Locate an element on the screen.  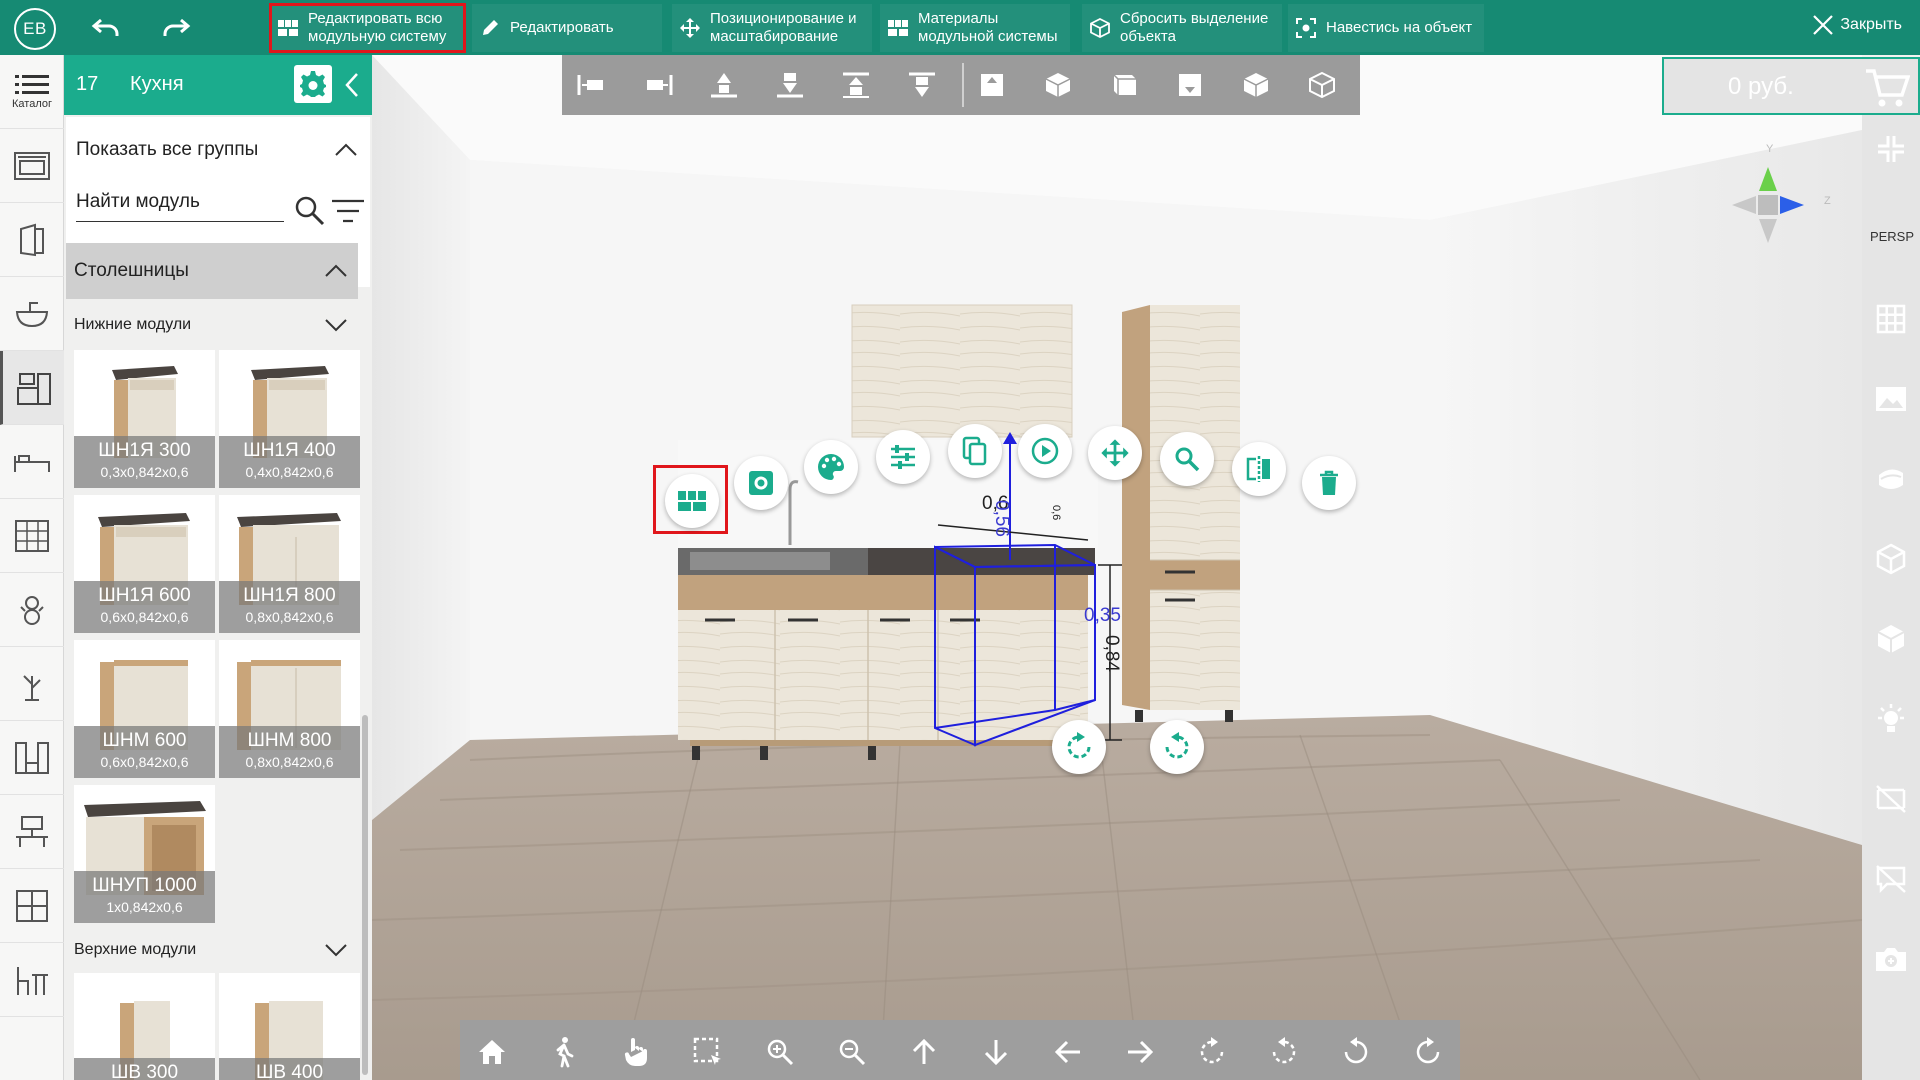
pan-mode-button is located at coordinates (636, 1052).